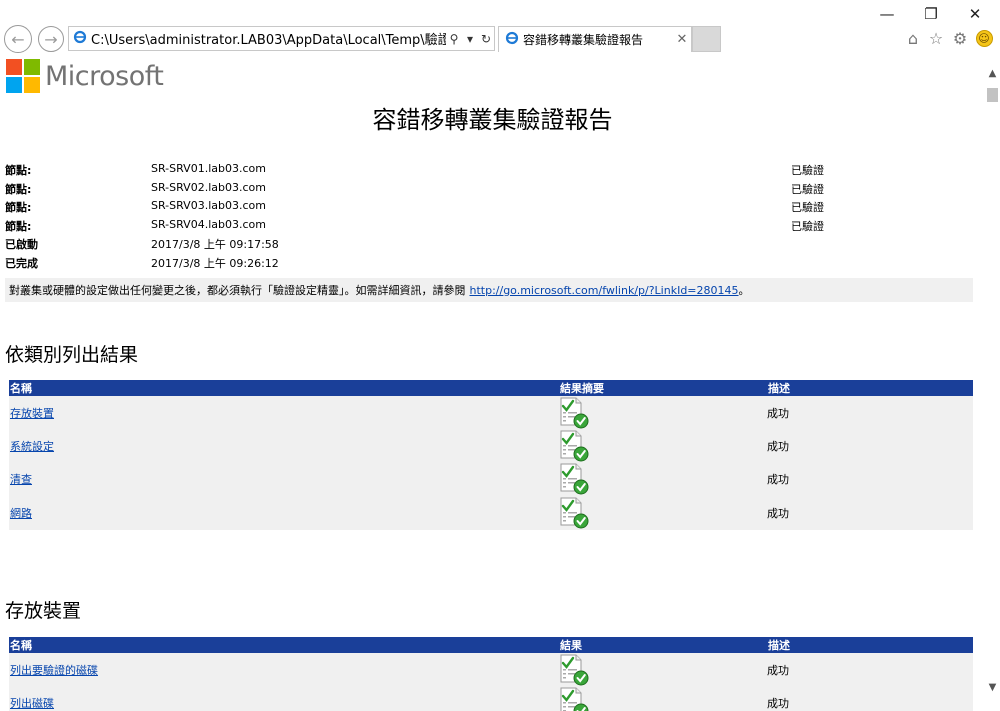  I want to click on logo-text: Microsoft, so click(104, 76).